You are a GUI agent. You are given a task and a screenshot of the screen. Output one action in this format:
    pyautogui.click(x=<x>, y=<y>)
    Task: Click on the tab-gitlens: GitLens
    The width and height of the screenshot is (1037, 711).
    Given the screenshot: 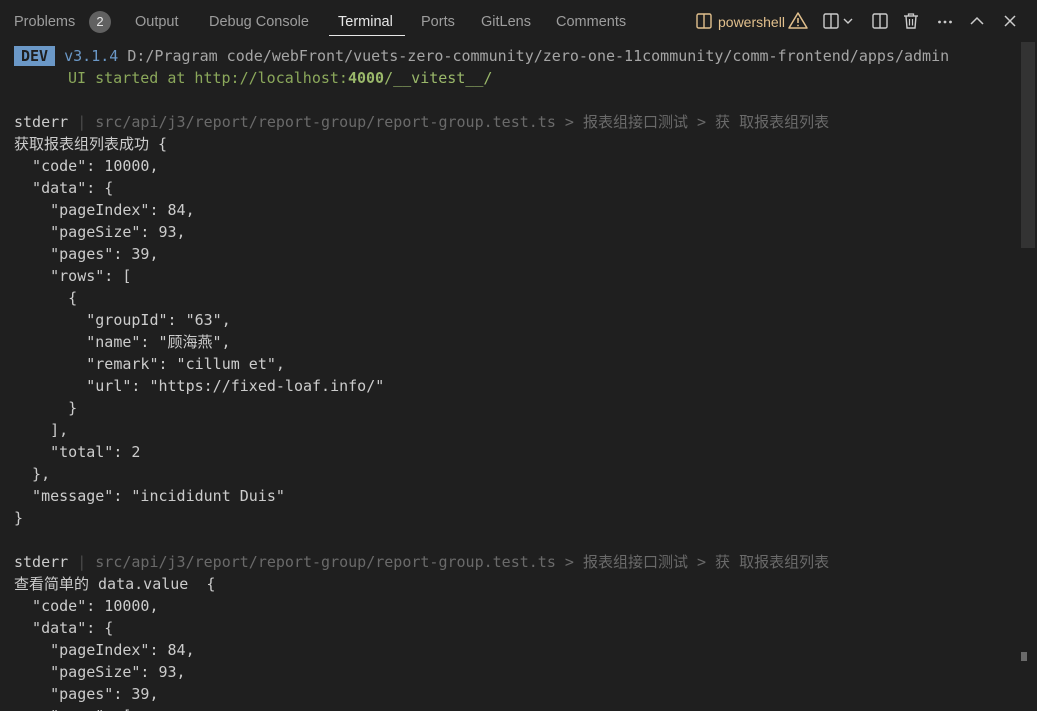 What is the action you would take?
    pyautogui.click(x=506, y=22)
    